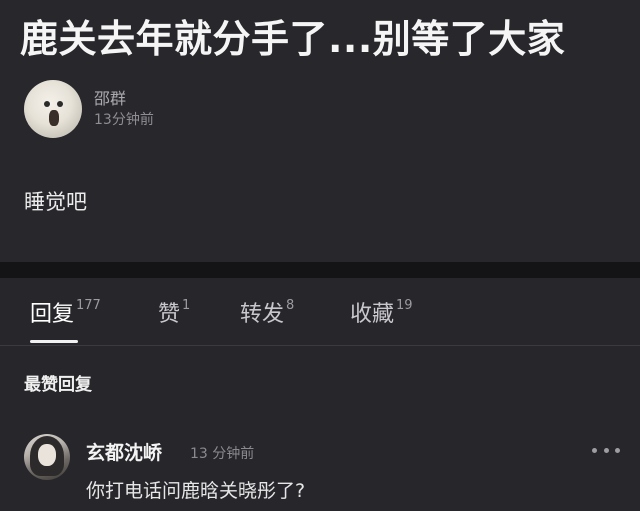 The width and height of the screenshot is (640, 511). I want to click on avatar-mouth, so click(54, 118).